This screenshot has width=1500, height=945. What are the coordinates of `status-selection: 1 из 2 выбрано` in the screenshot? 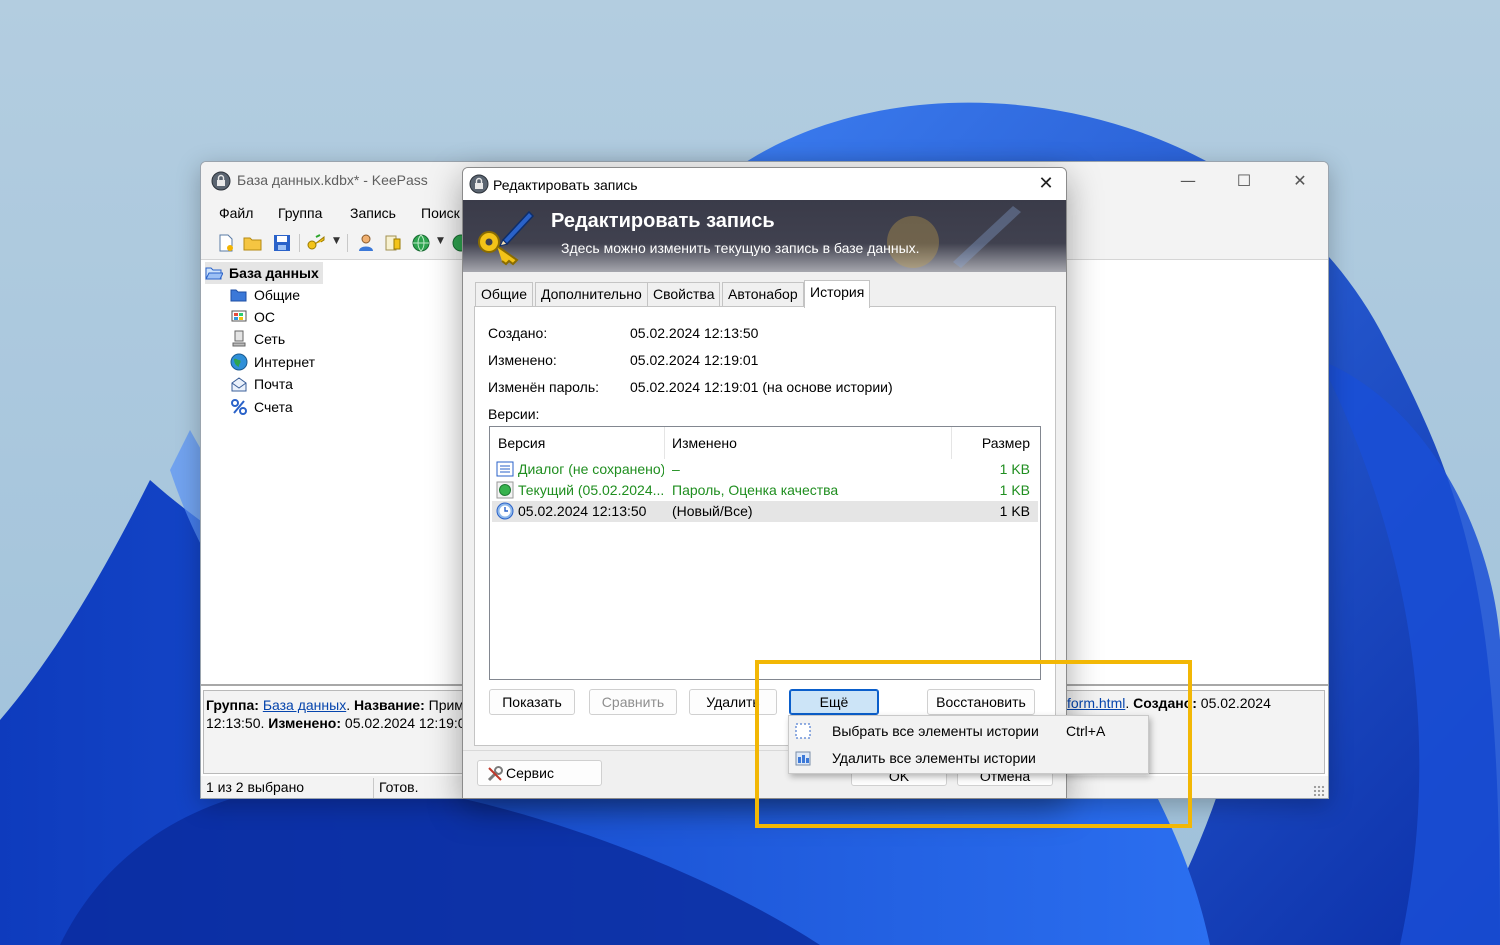 It's located at (255, 787).